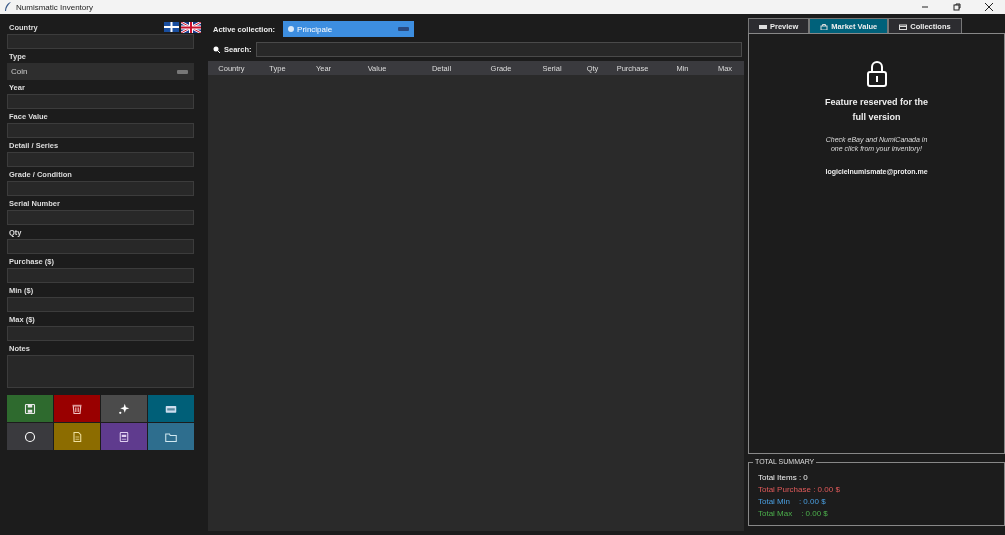  I want to click on new-button, so click(124, 408).